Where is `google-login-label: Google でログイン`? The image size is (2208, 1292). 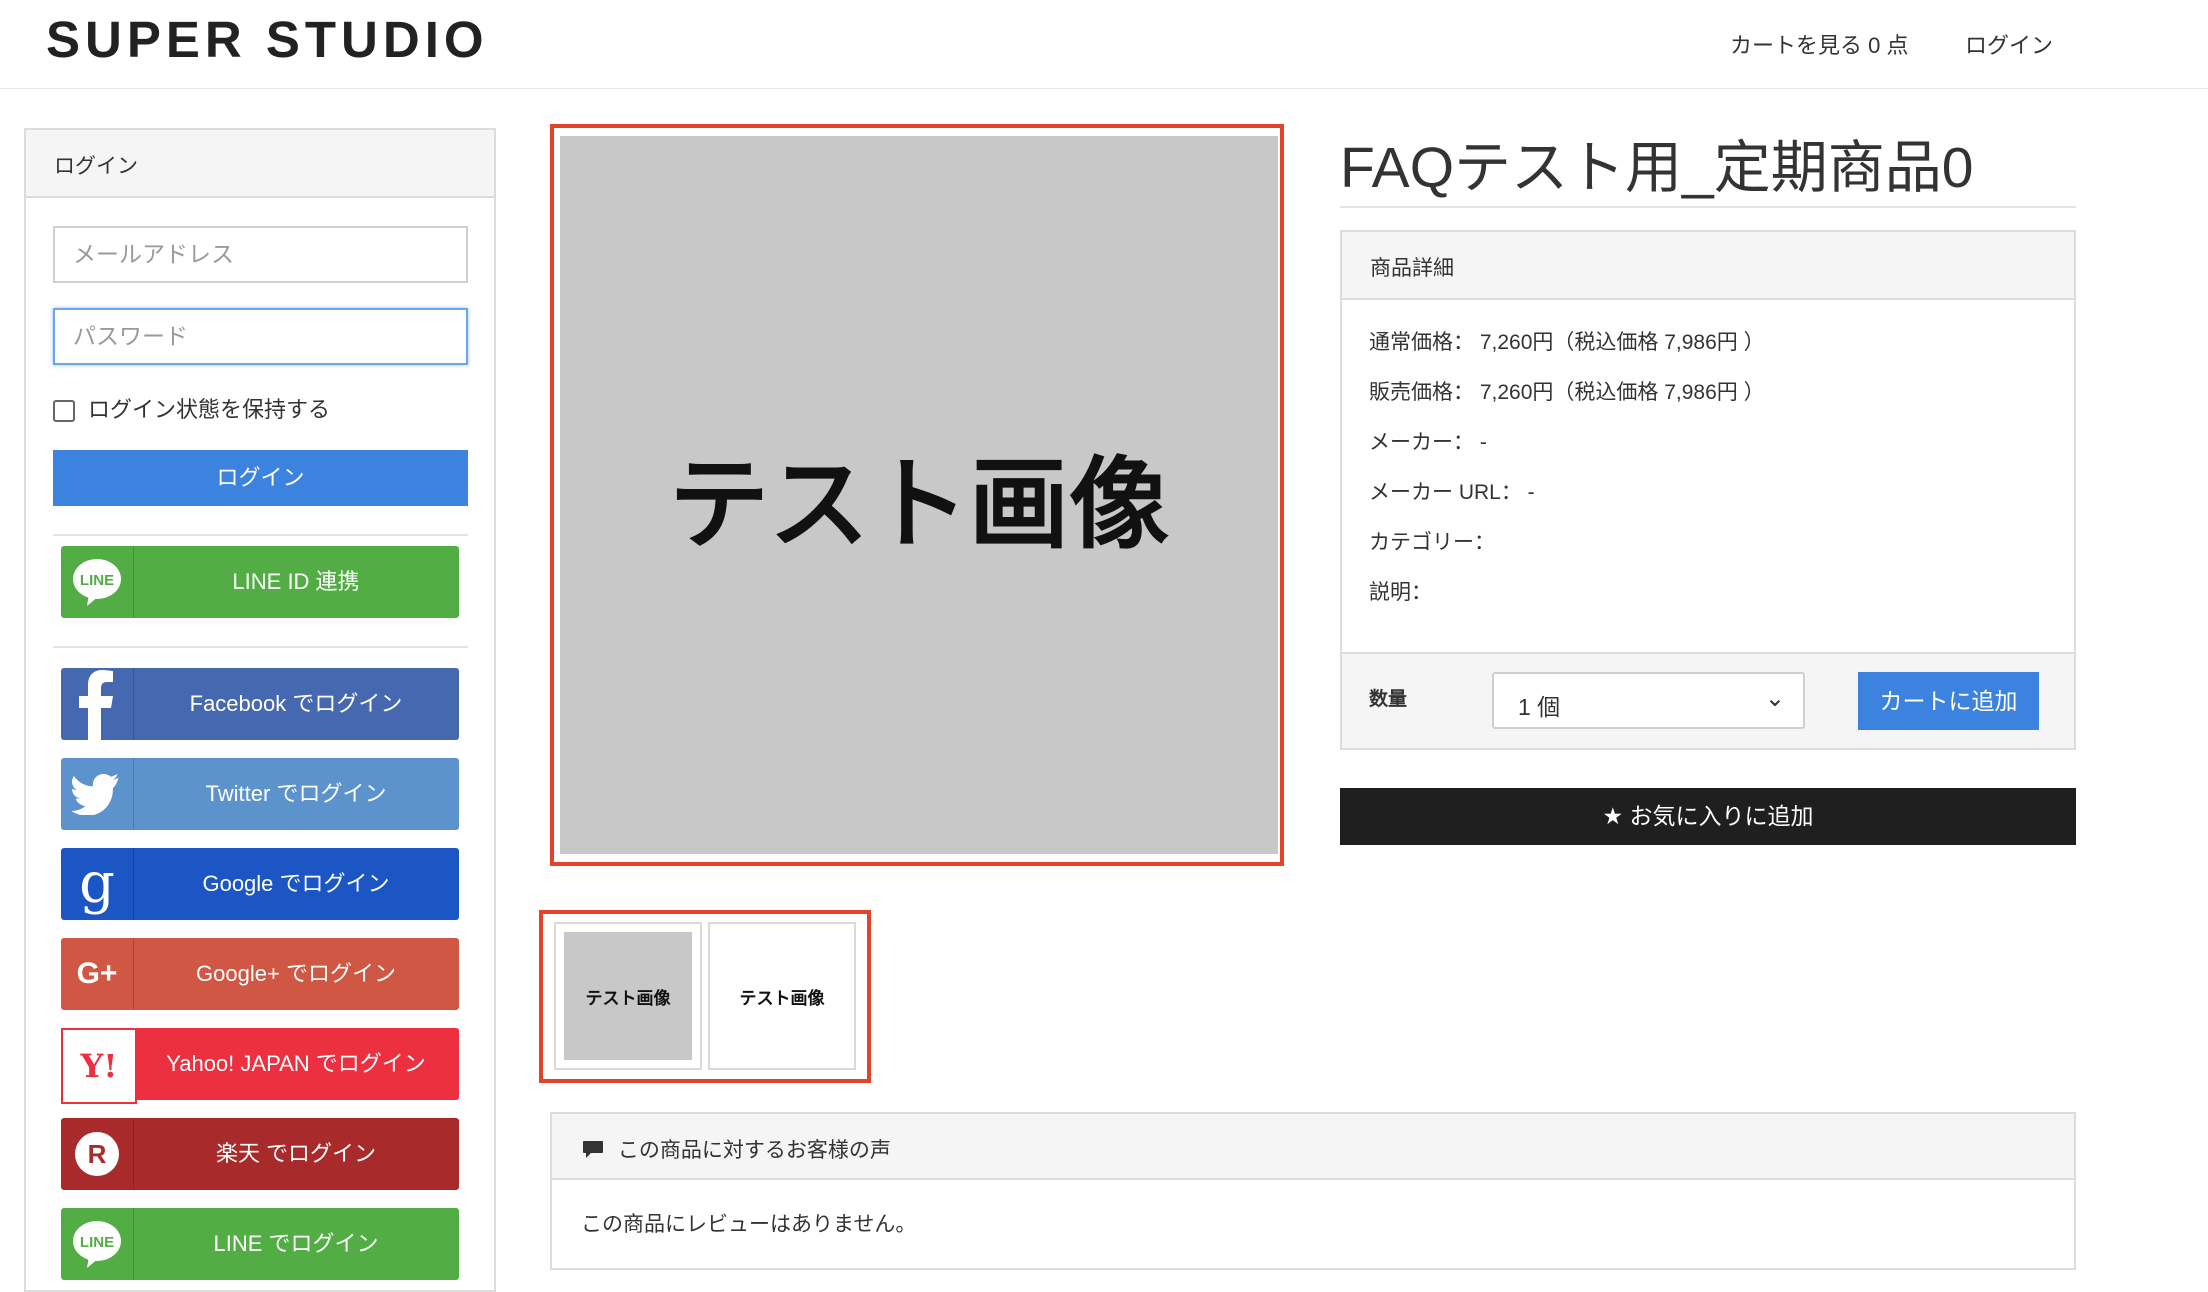
google-login-label: Google でログイン is located at coordinates (296, 883).